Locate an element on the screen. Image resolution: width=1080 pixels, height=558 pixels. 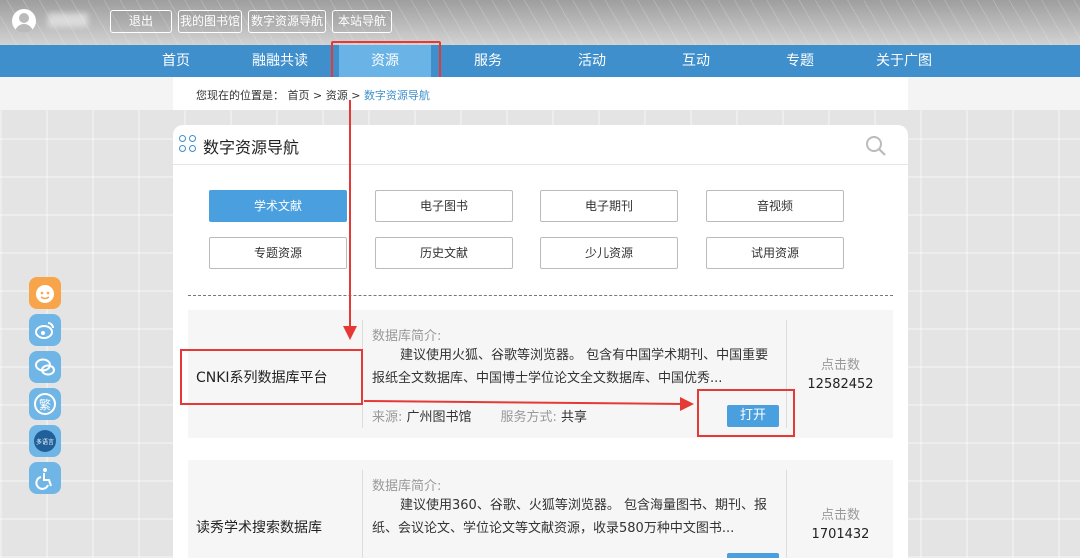
user-avatar-icon is located at coordinates (24, 21).